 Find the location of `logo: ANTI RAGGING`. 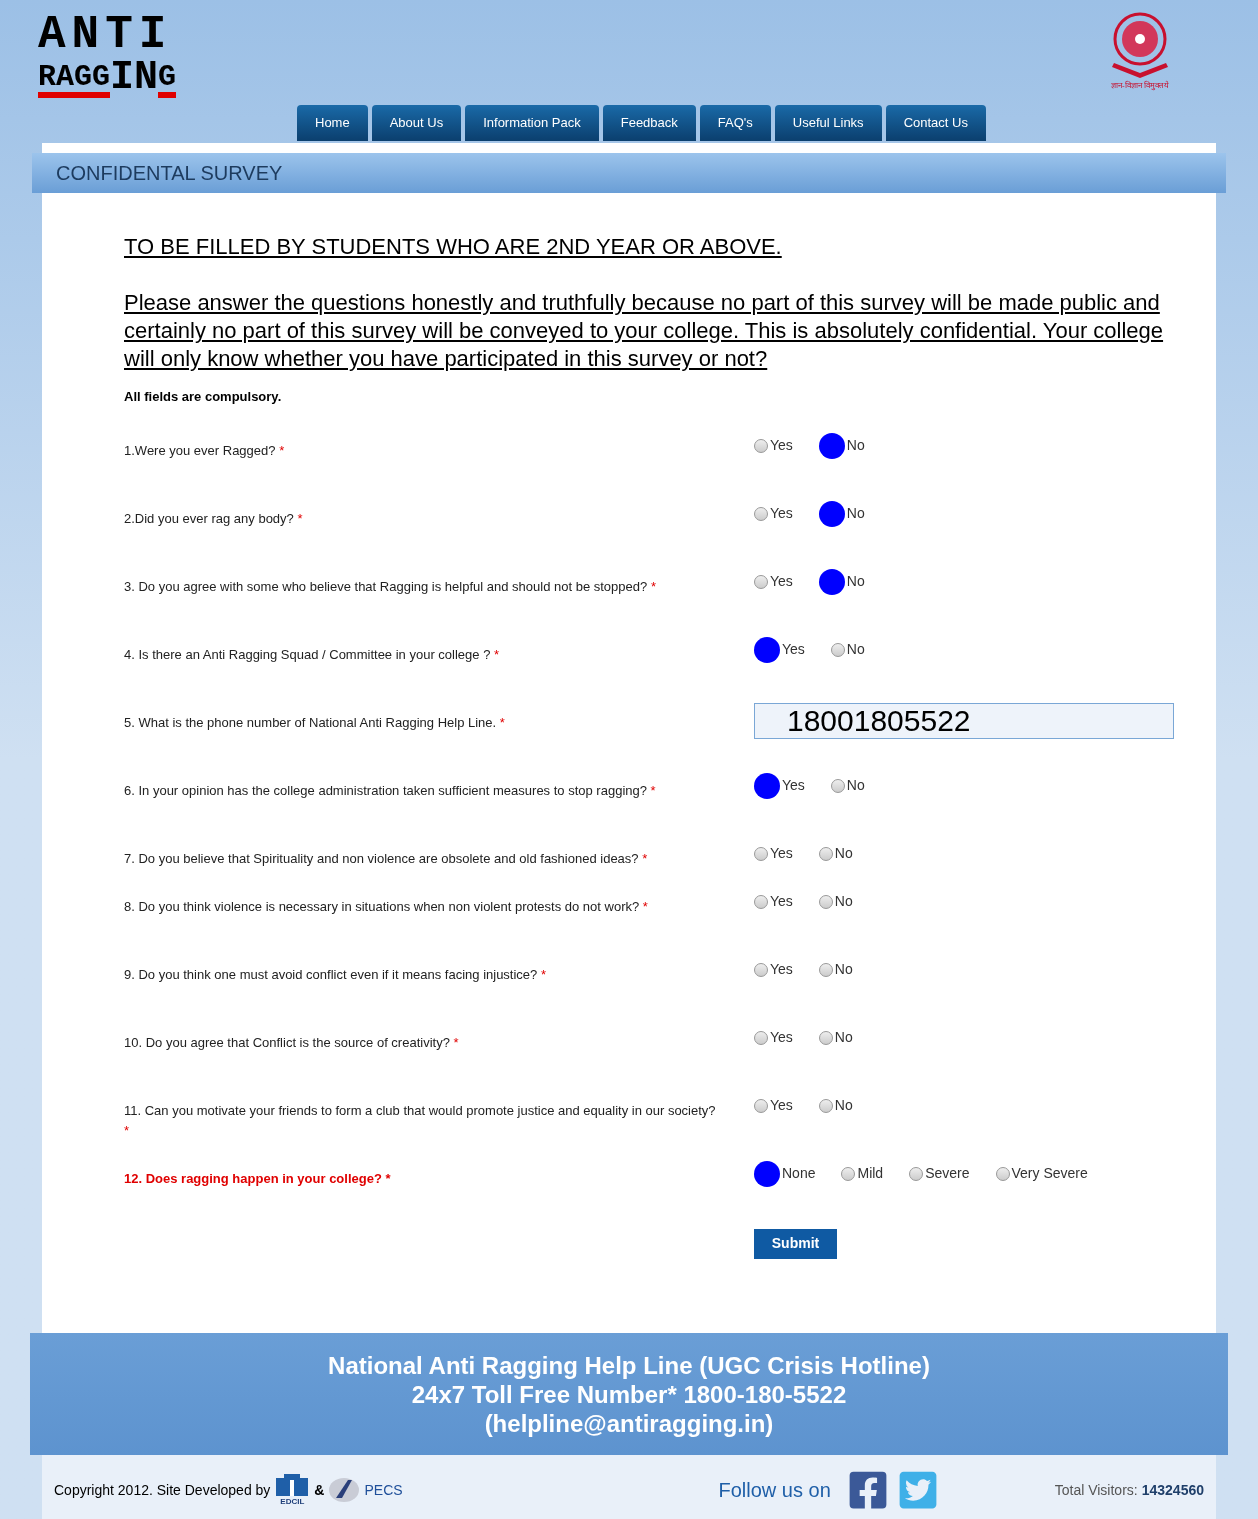

logo: ANTI RAGGING is located at coordinates (108, 57).